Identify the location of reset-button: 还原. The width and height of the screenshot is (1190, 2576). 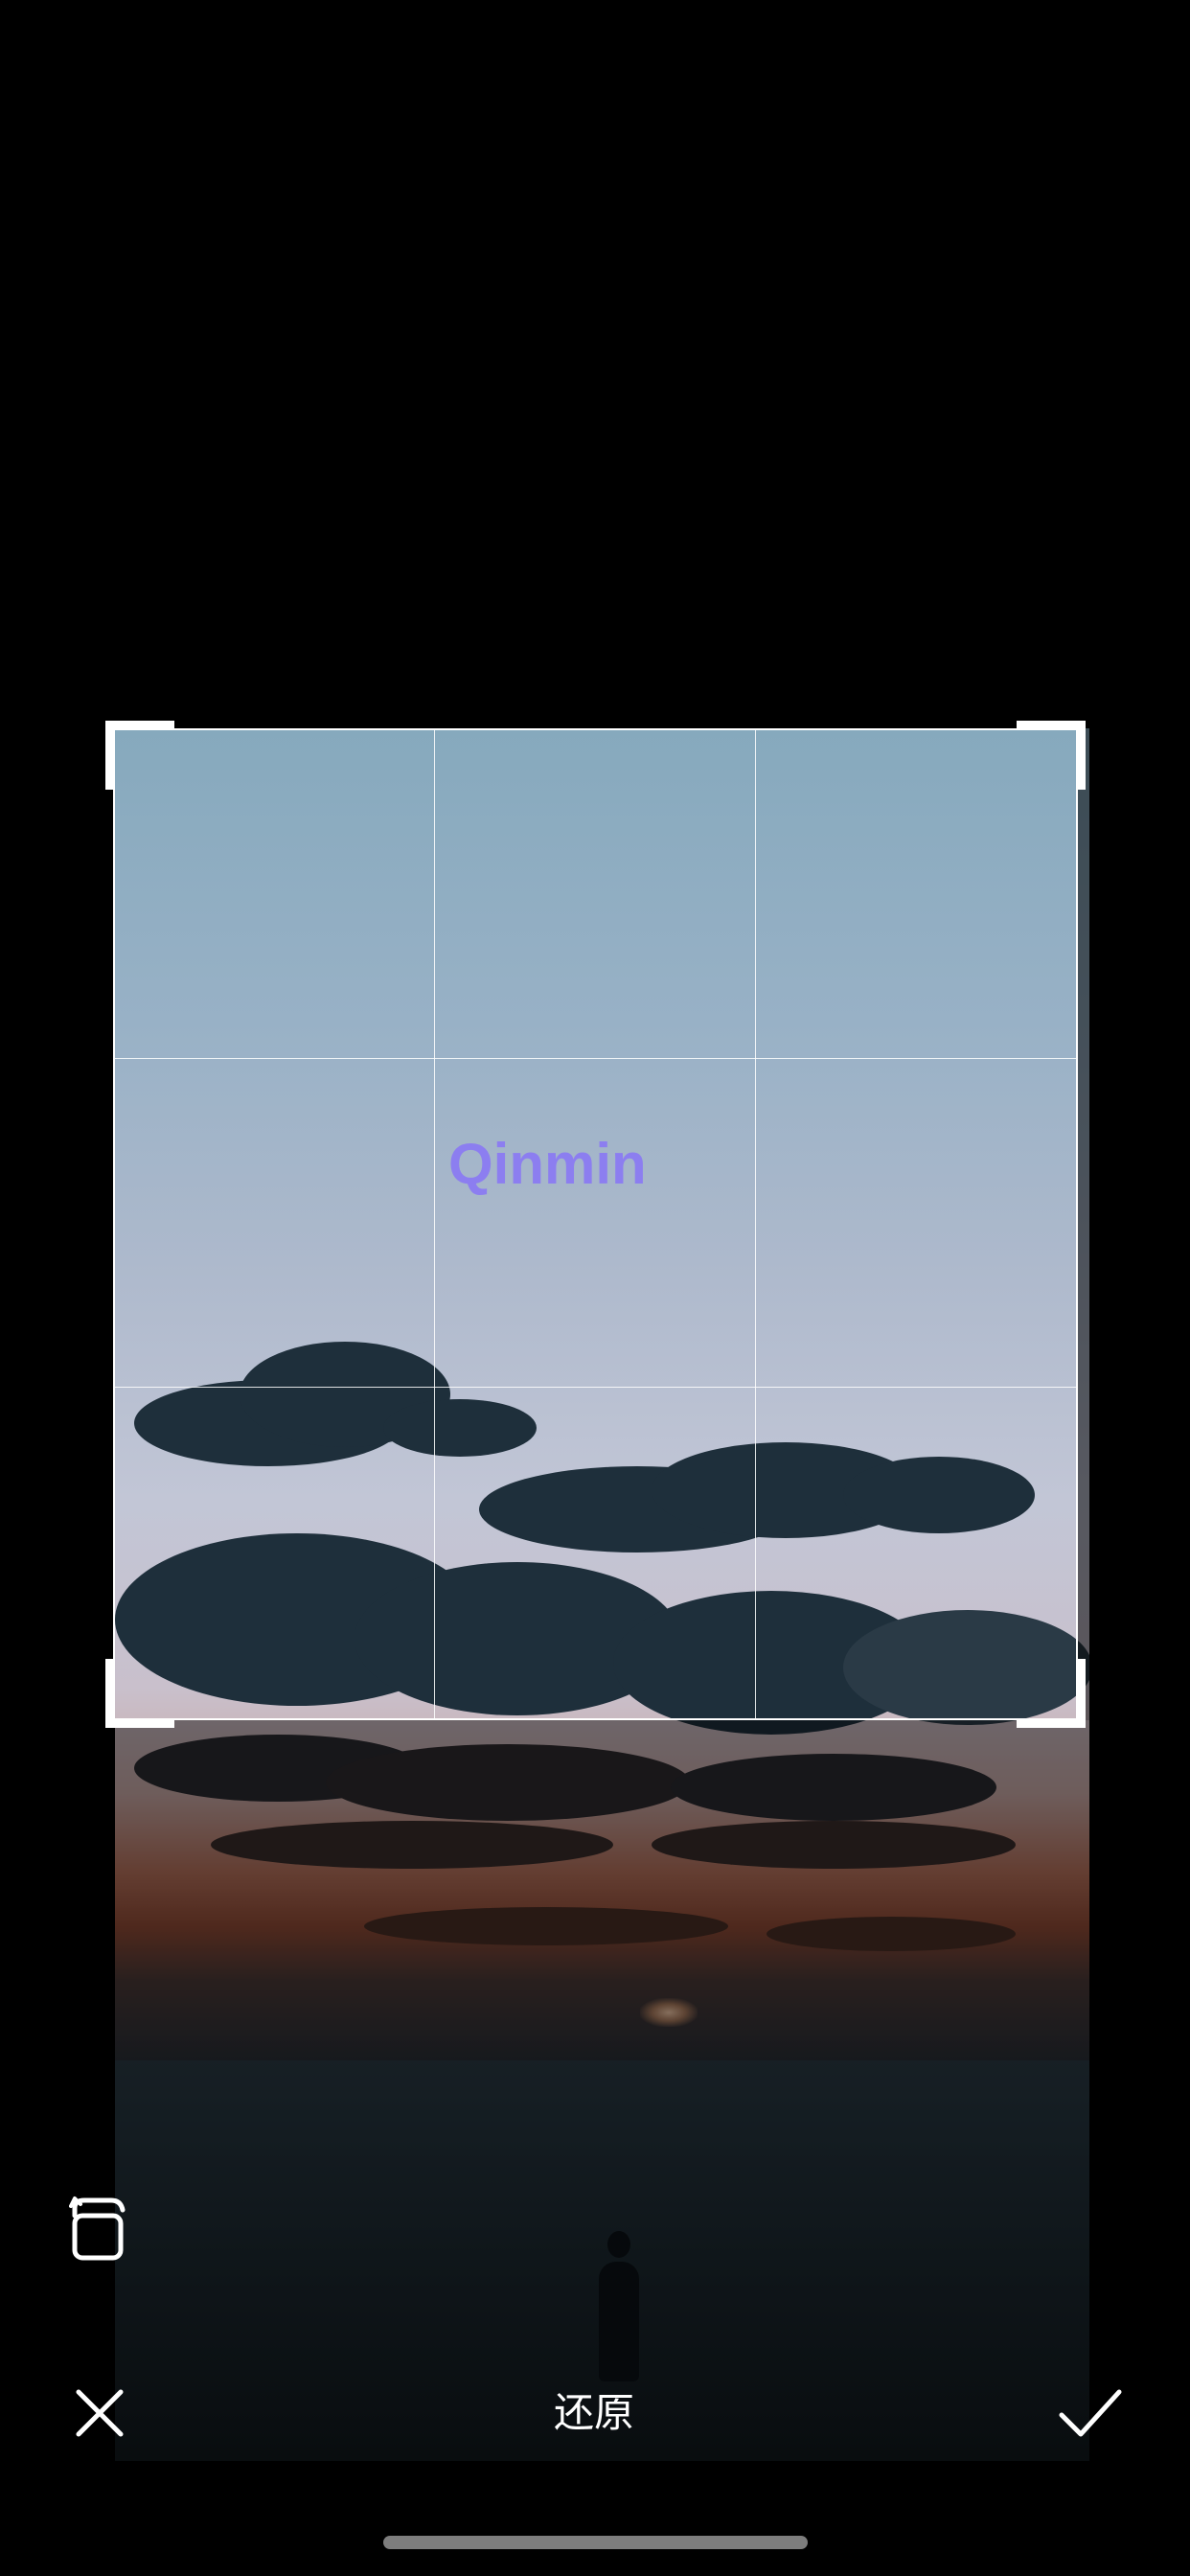
(594, 2413).